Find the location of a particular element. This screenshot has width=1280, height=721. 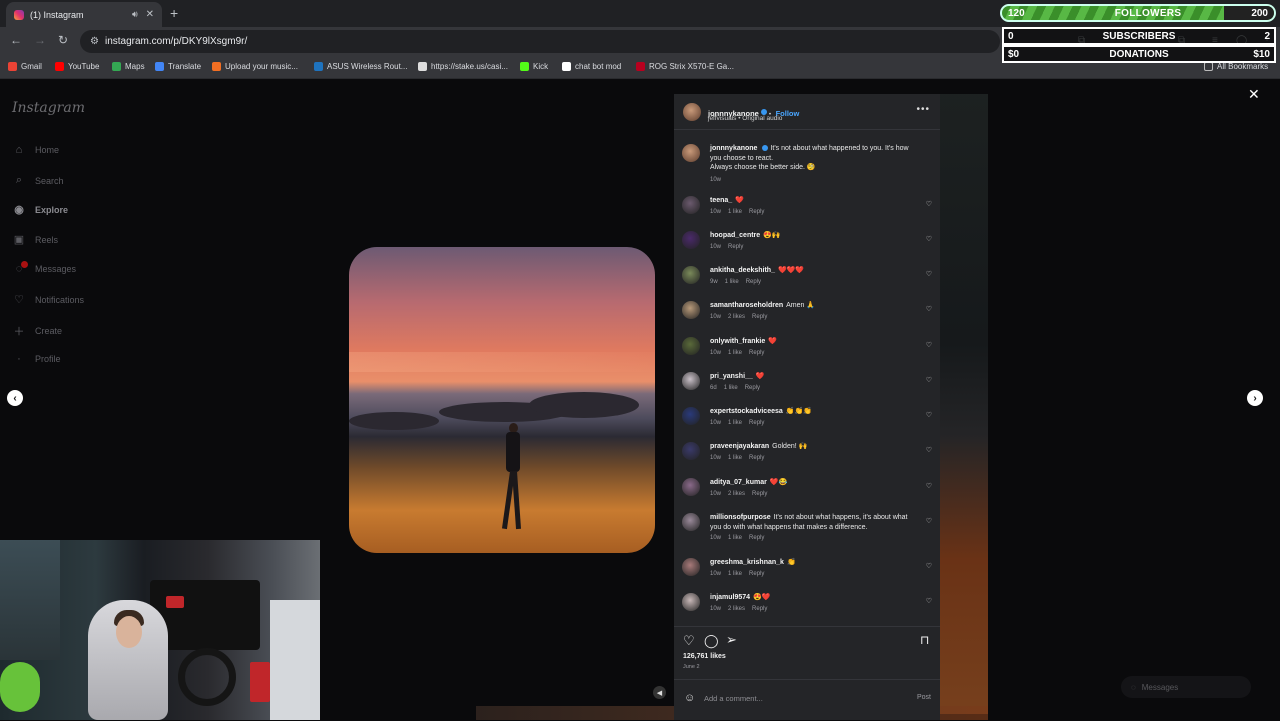

comment-icon: ◯ is located at coordinates (711, 641).